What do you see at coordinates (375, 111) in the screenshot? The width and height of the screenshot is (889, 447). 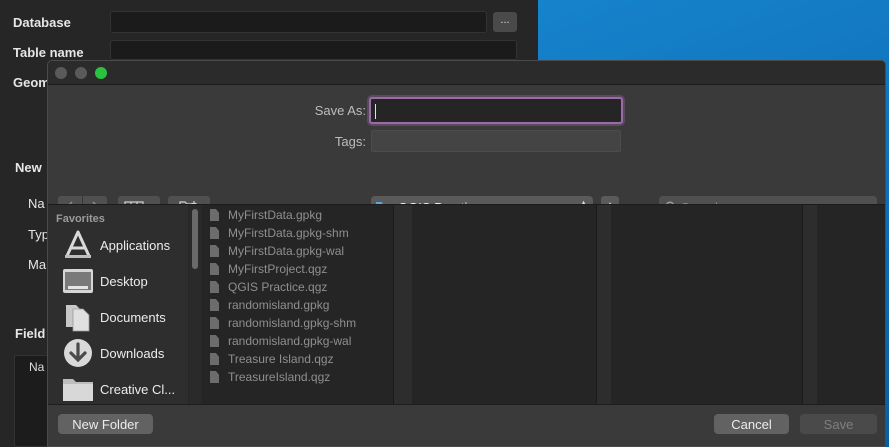 I see `text-caret` at bounding box center [375, 111].